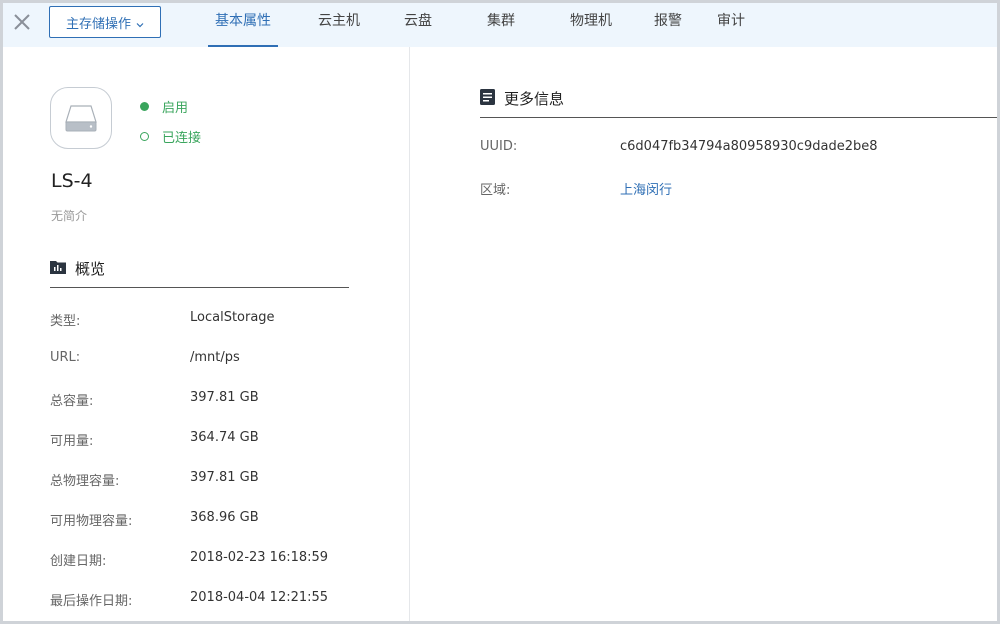 The width and height of the screenshot is (1000, 624). I want to click on tab-alarms: 报警, so click(668, 25).